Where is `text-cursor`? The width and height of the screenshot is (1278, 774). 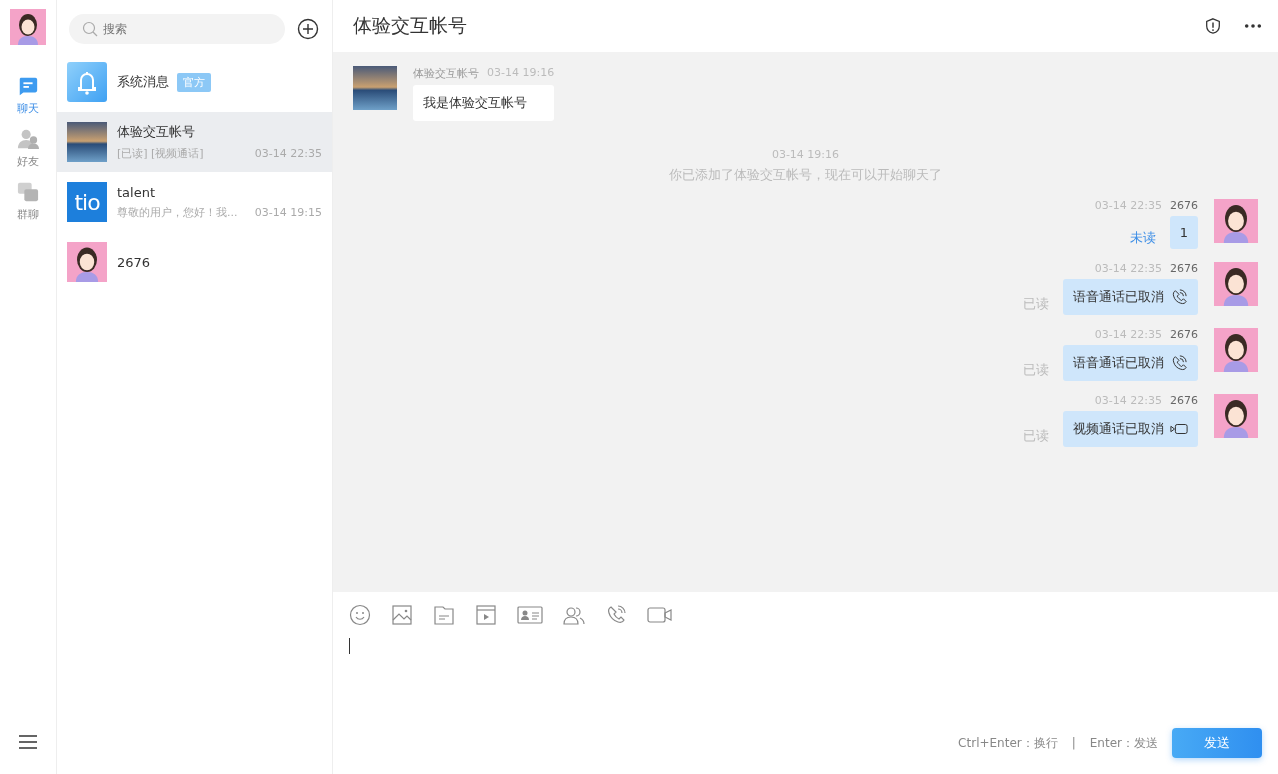
text-cursor is located at coordinates (349, 646).